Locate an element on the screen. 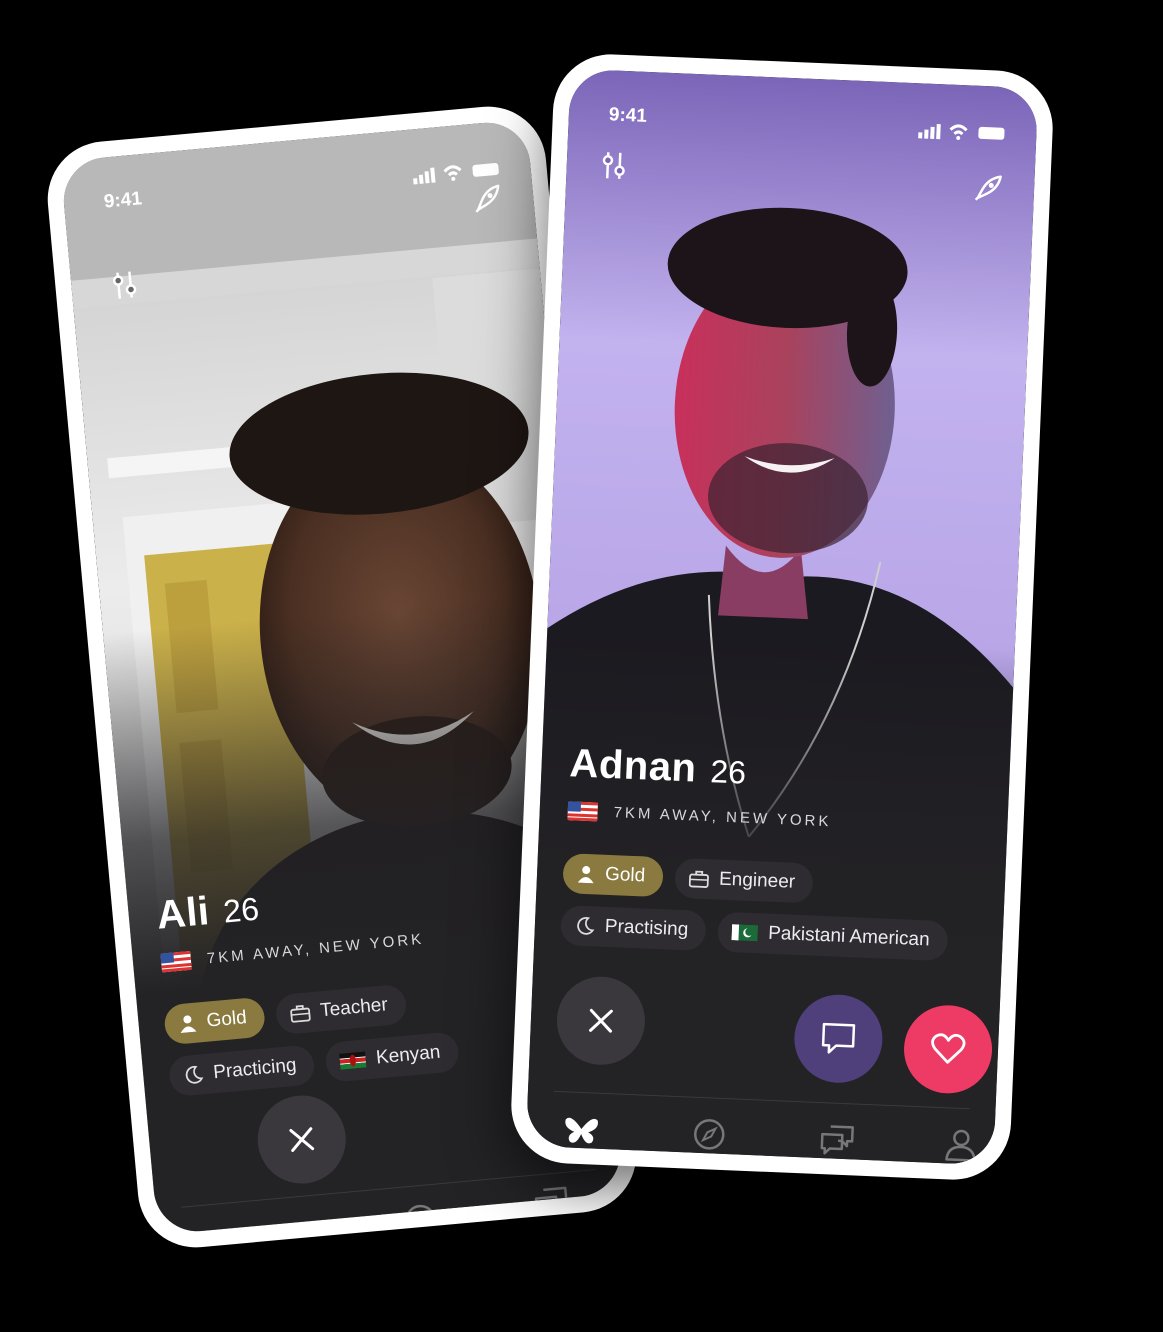 The height and width of the screenshot is (1332, 1163). chip-religiosity: Practising is located at coordinates (634, 928).